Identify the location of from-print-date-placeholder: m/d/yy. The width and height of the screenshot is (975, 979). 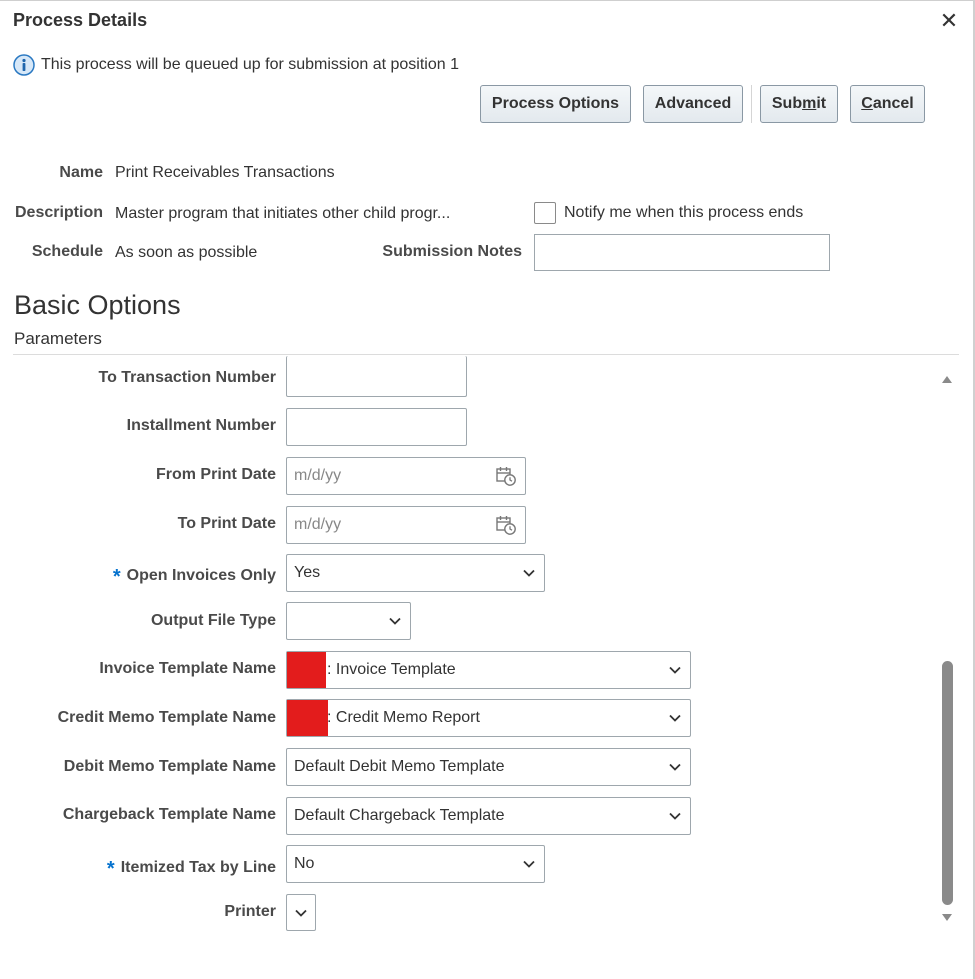
(318, 475).